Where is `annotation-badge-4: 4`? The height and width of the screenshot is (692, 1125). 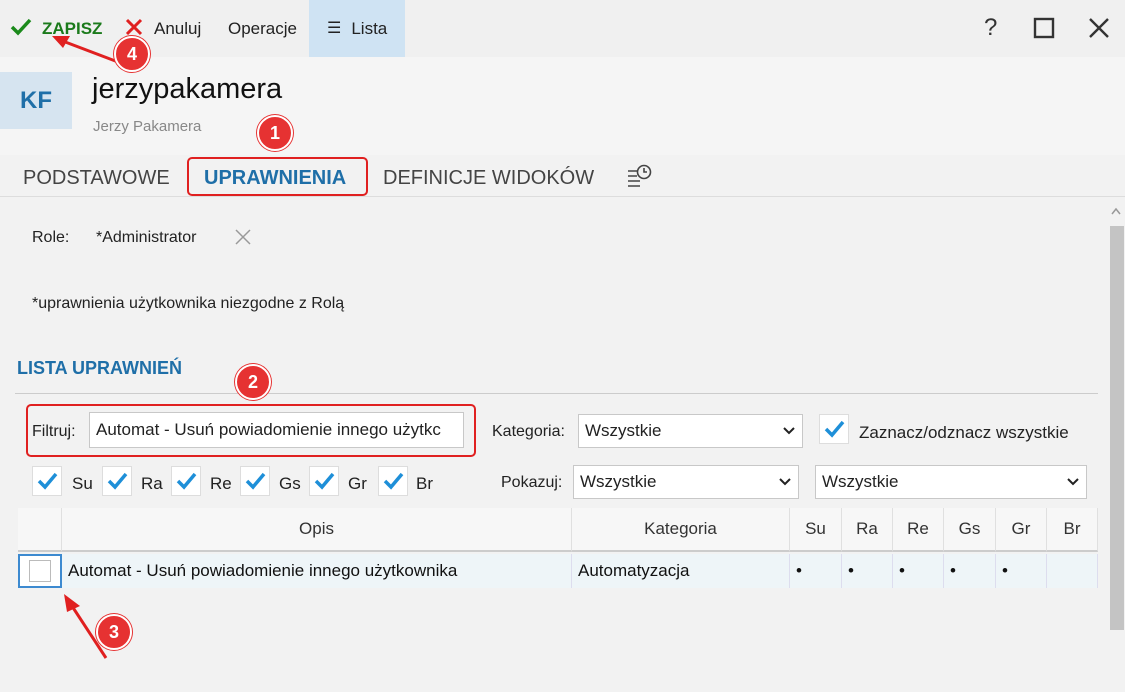
annotation-badge-4: 4 is located at coordinates (132, 54).